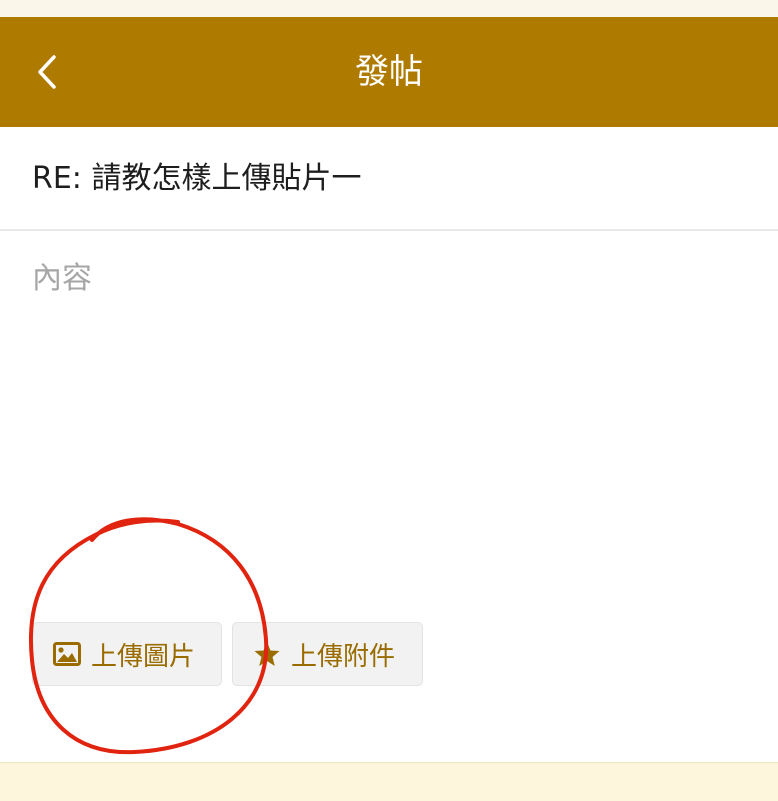  I want to click on app-header: 發帖, so click(389, 72).